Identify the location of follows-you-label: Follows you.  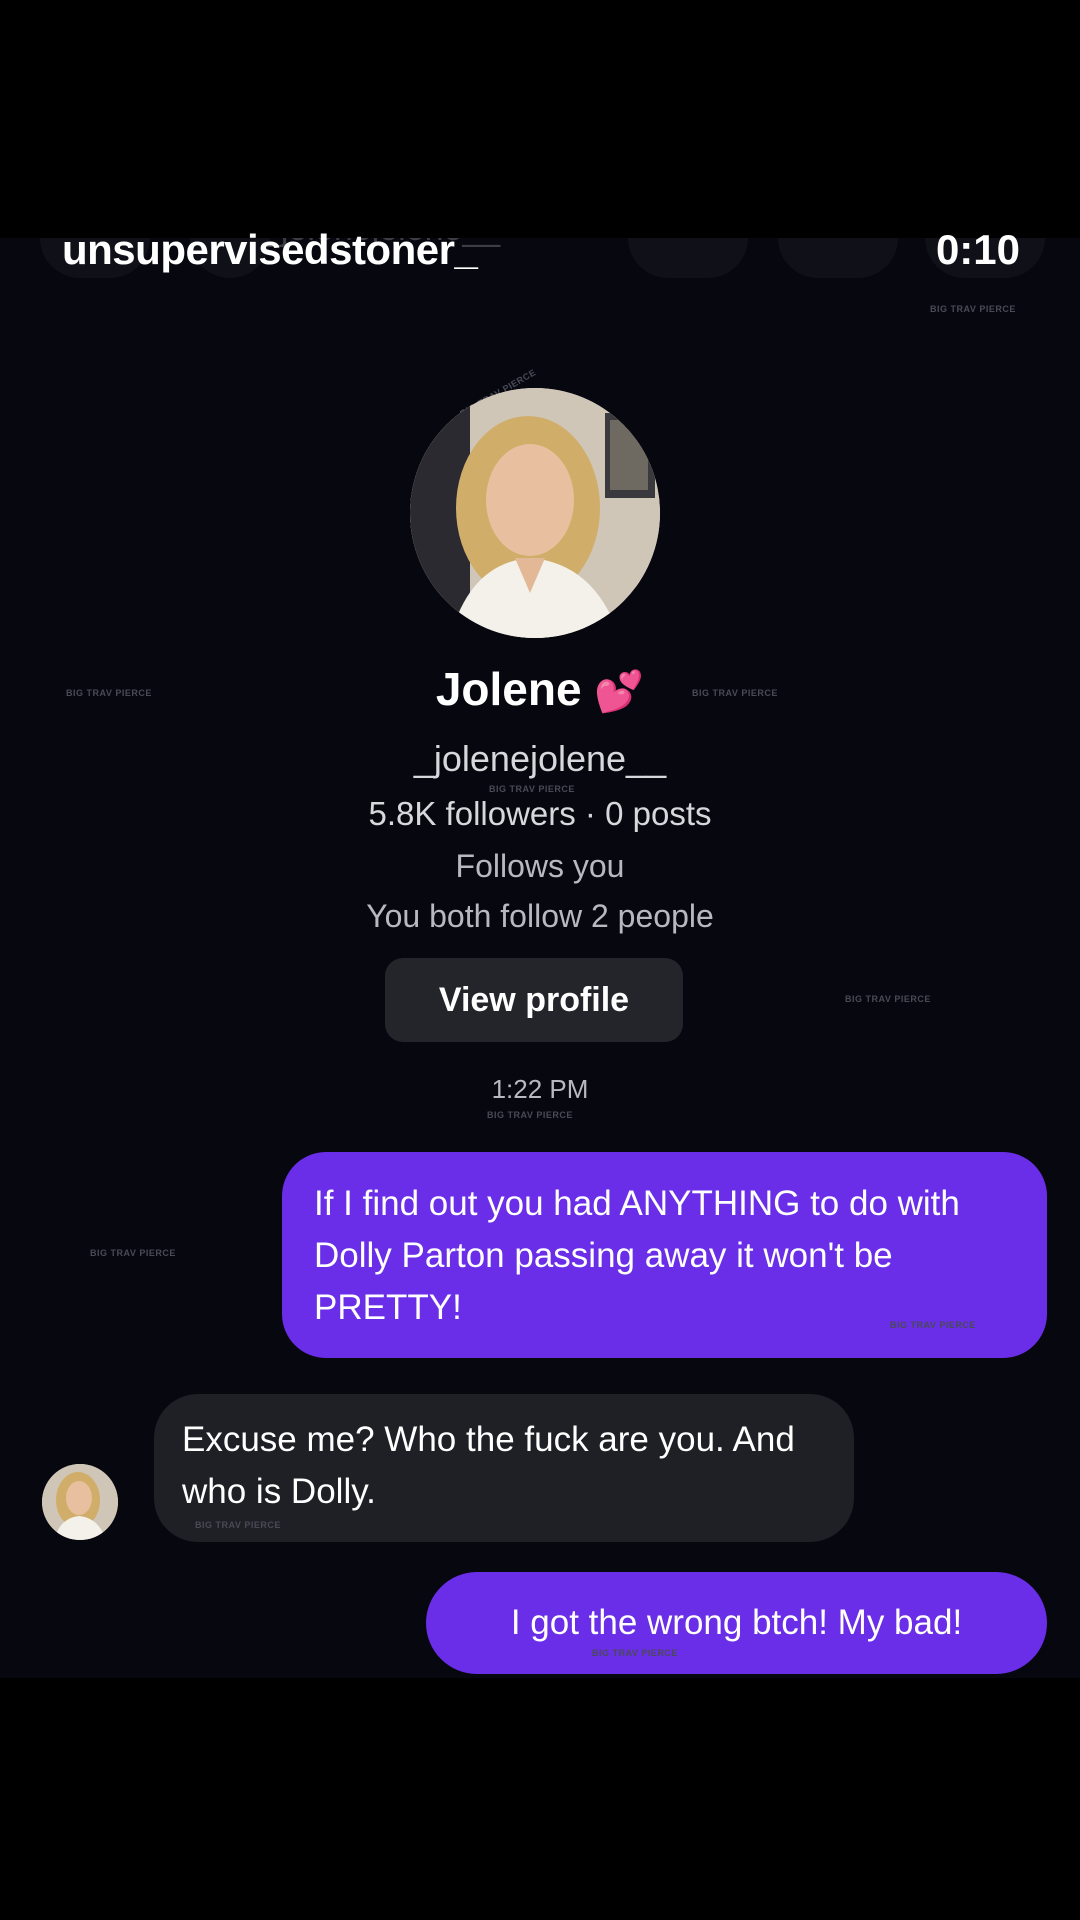
(540, 866).